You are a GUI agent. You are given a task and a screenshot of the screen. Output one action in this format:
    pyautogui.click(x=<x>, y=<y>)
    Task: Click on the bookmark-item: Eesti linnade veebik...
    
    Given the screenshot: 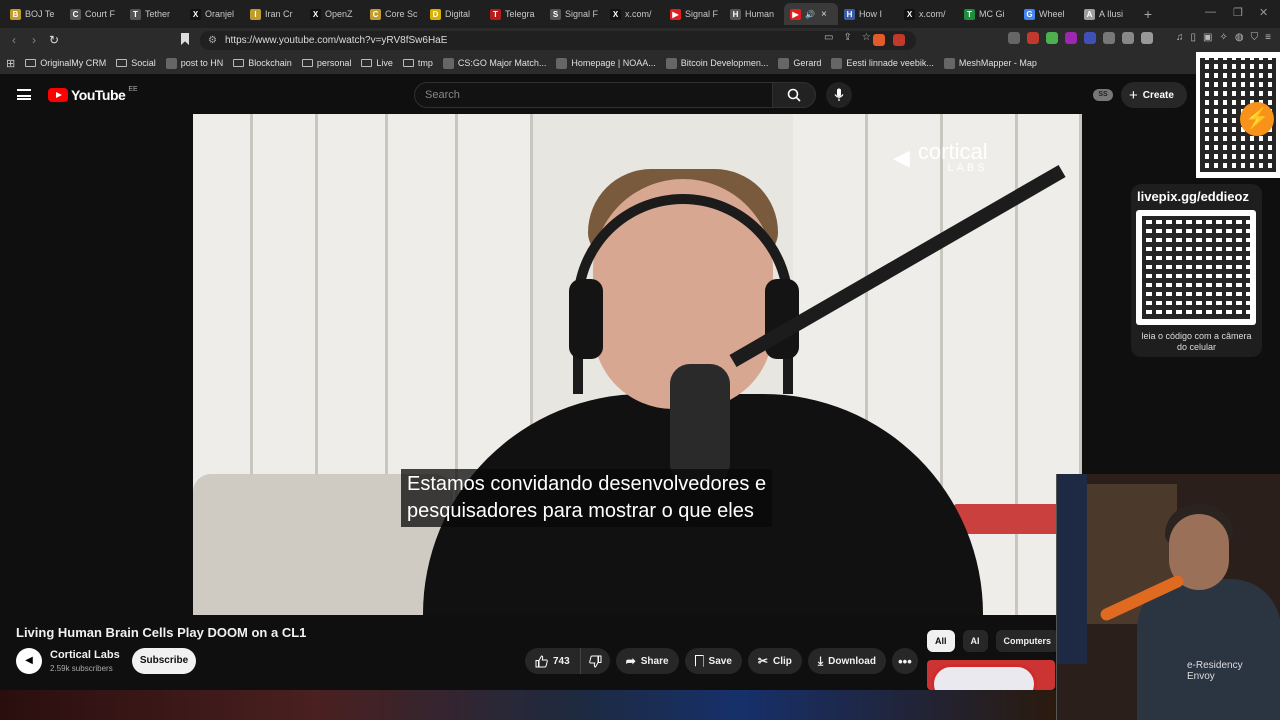 What is the action you would take?
    pyautogui.click(x=882, y=63)
    